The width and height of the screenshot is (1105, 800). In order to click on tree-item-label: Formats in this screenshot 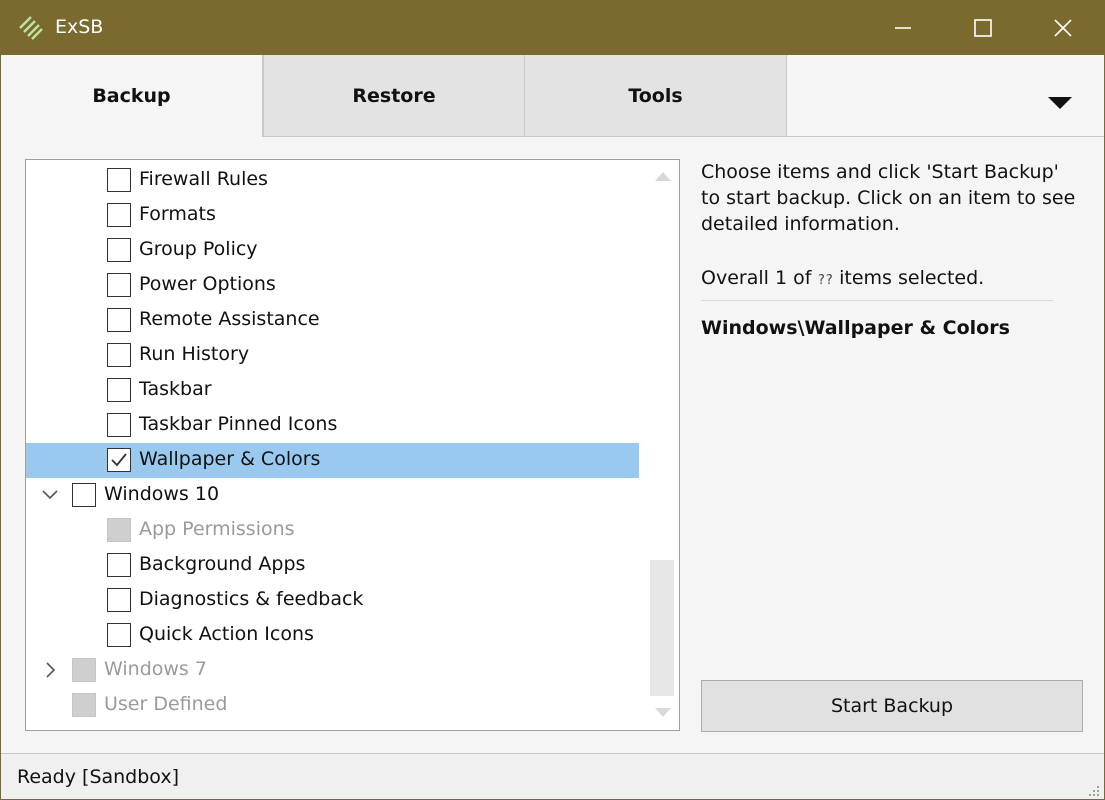, I will do `click(177, 214)`.